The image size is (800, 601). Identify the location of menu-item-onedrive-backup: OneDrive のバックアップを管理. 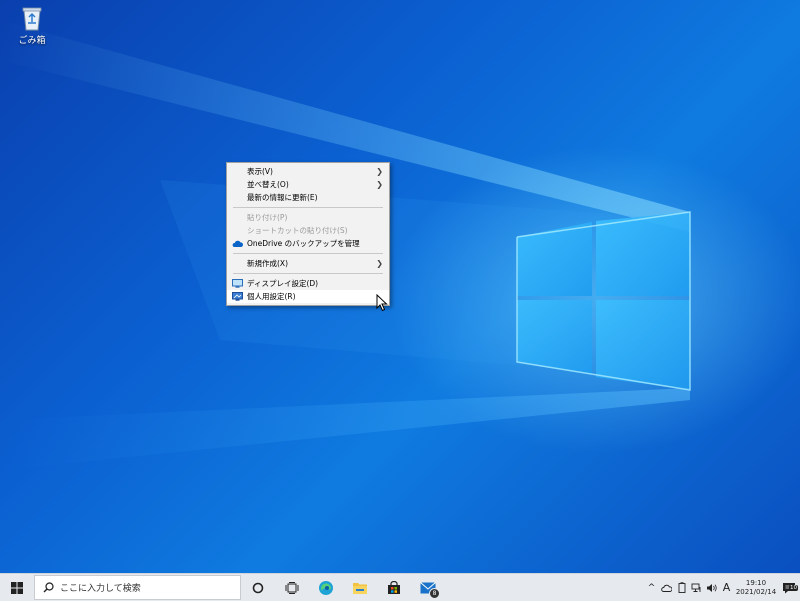
(308, 243).